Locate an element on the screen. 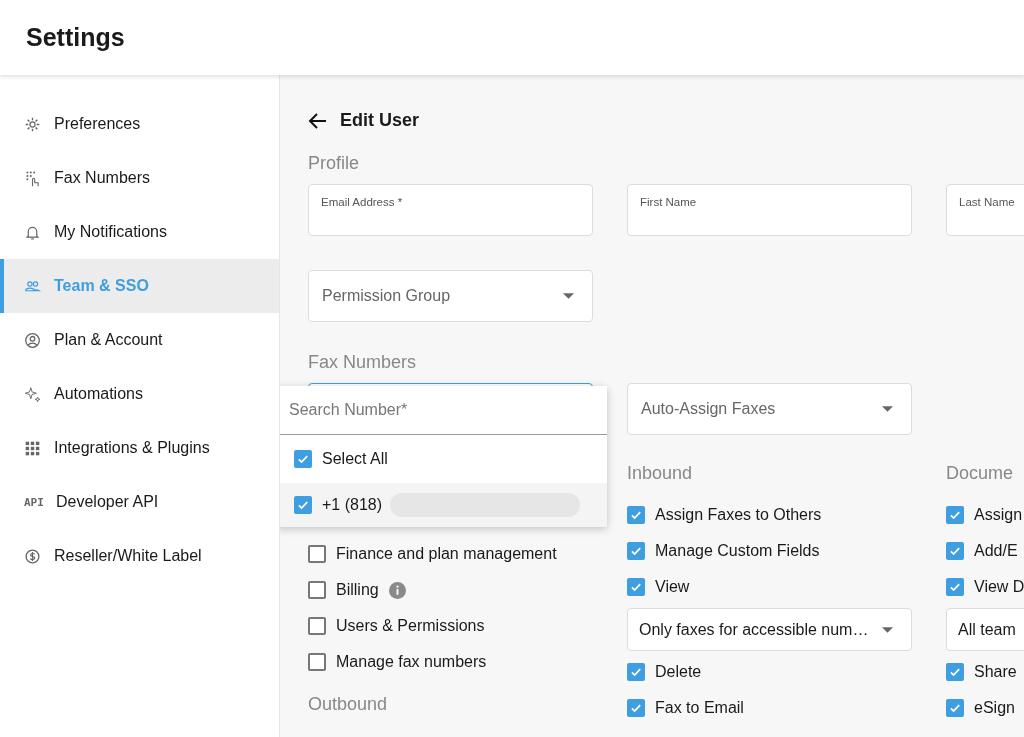 This screenshot has height=737, width=1024. group-heading: Outbound is located at coordinates (348, 705).